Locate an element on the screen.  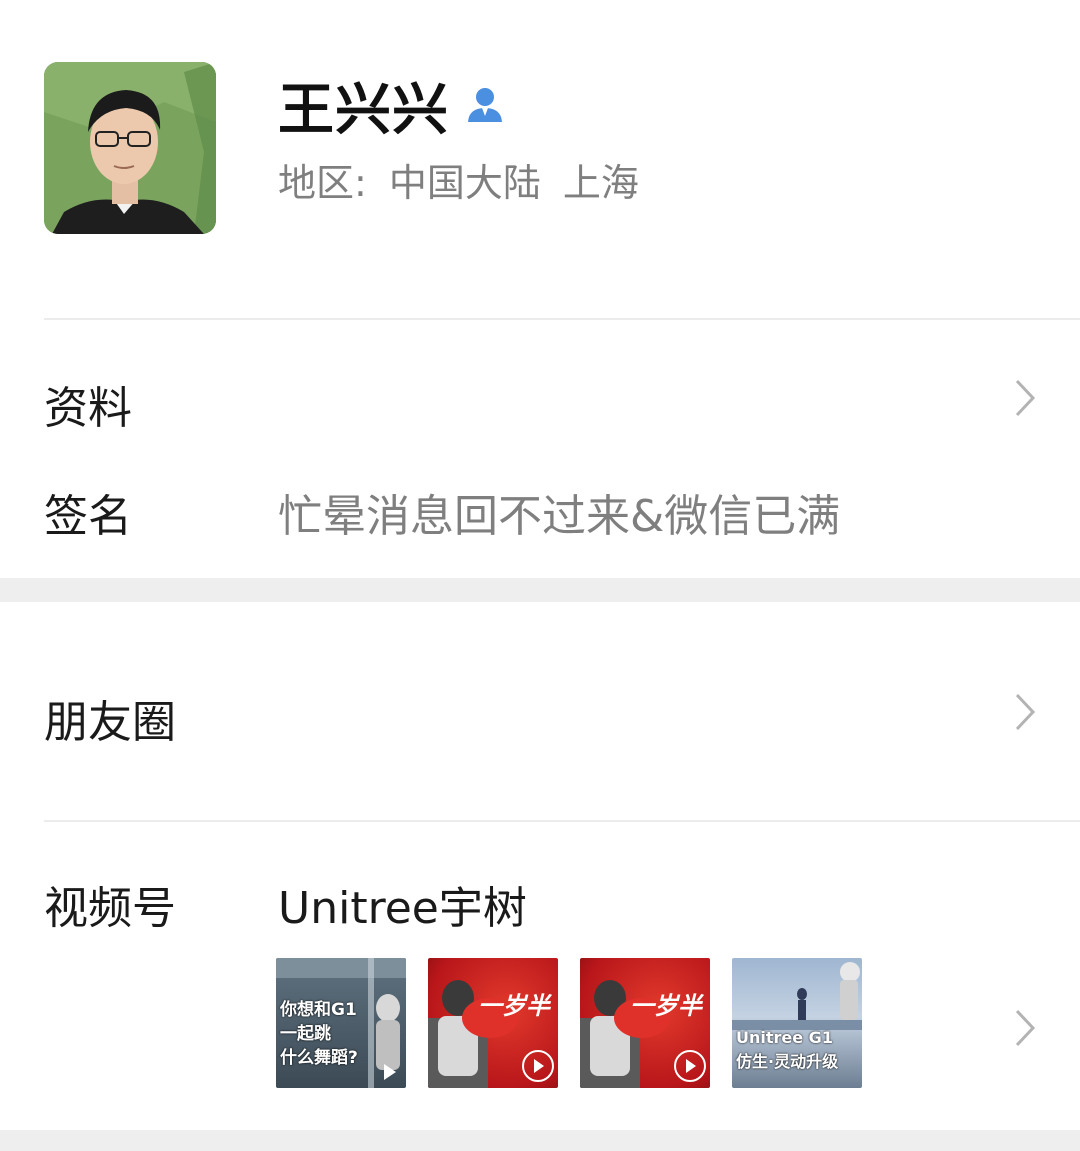
avatar is located at coordinates (130, 148).